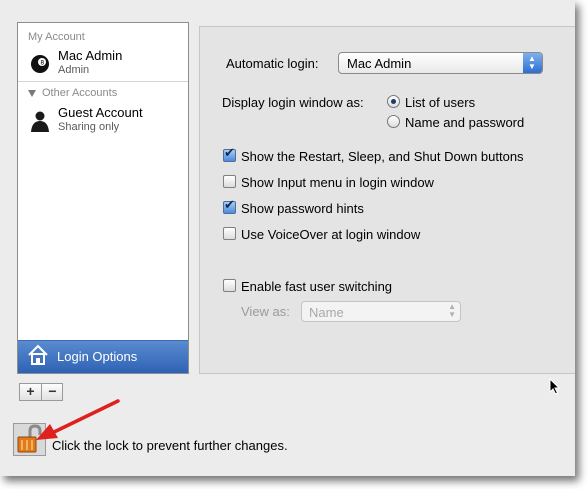 The image size is (588, 489). I want to click on checkbox-label: Show Input menu in login window, so click(337, 182).